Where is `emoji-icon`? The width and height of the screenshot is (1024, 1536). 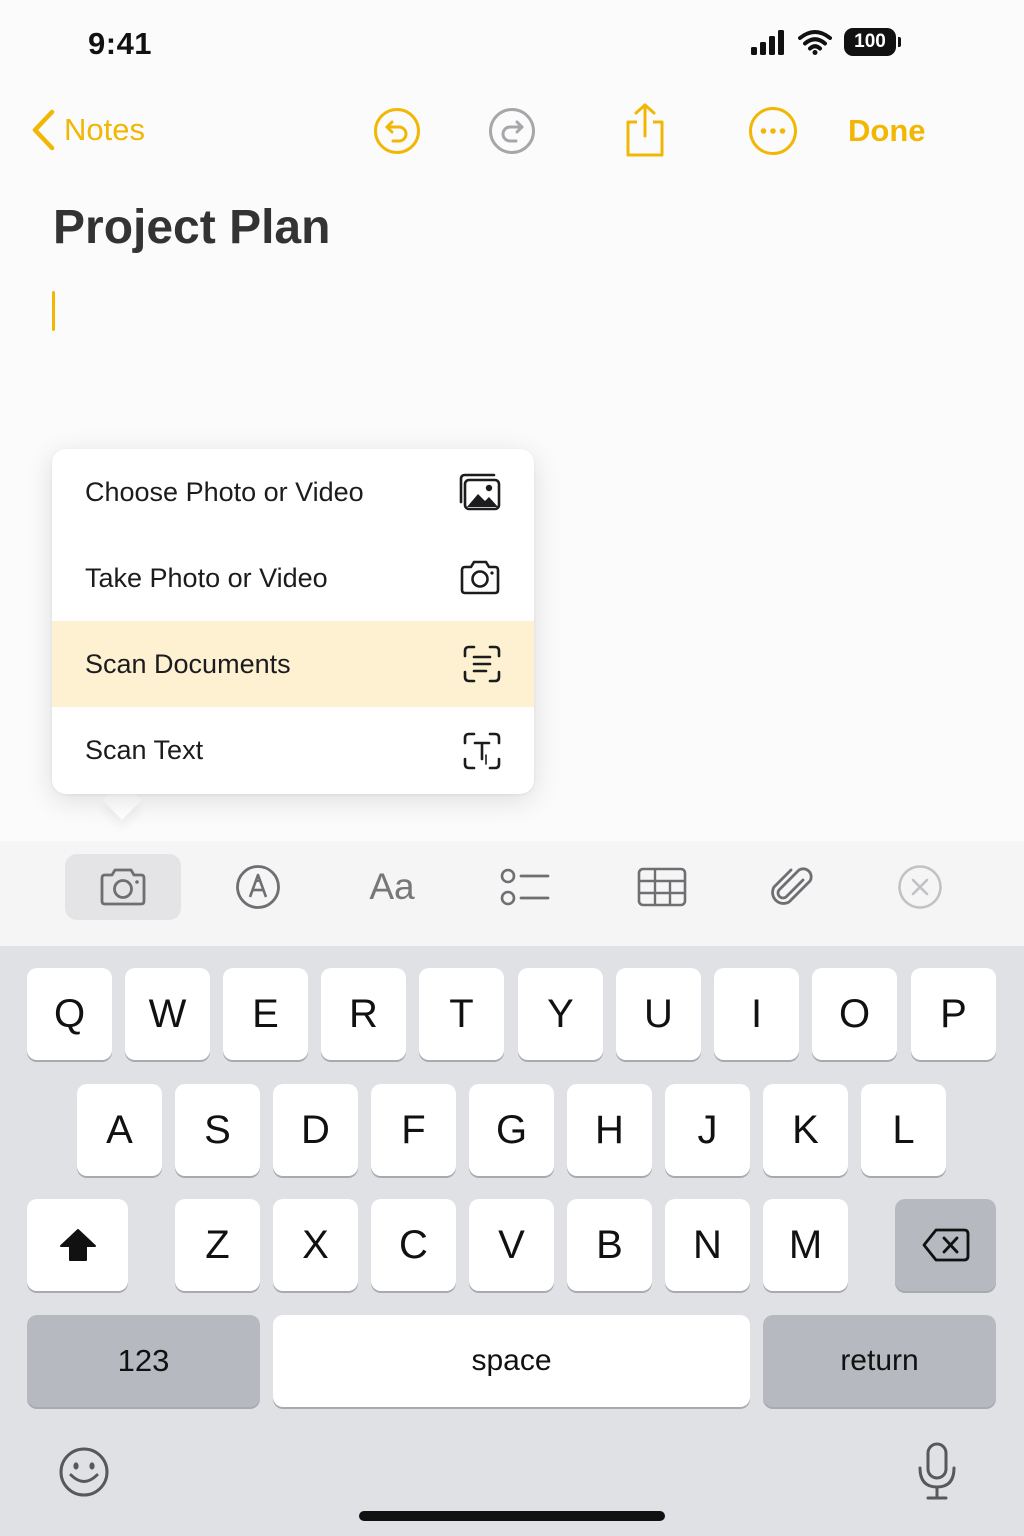 emoji-icon is located at coordinates (84, 1472).